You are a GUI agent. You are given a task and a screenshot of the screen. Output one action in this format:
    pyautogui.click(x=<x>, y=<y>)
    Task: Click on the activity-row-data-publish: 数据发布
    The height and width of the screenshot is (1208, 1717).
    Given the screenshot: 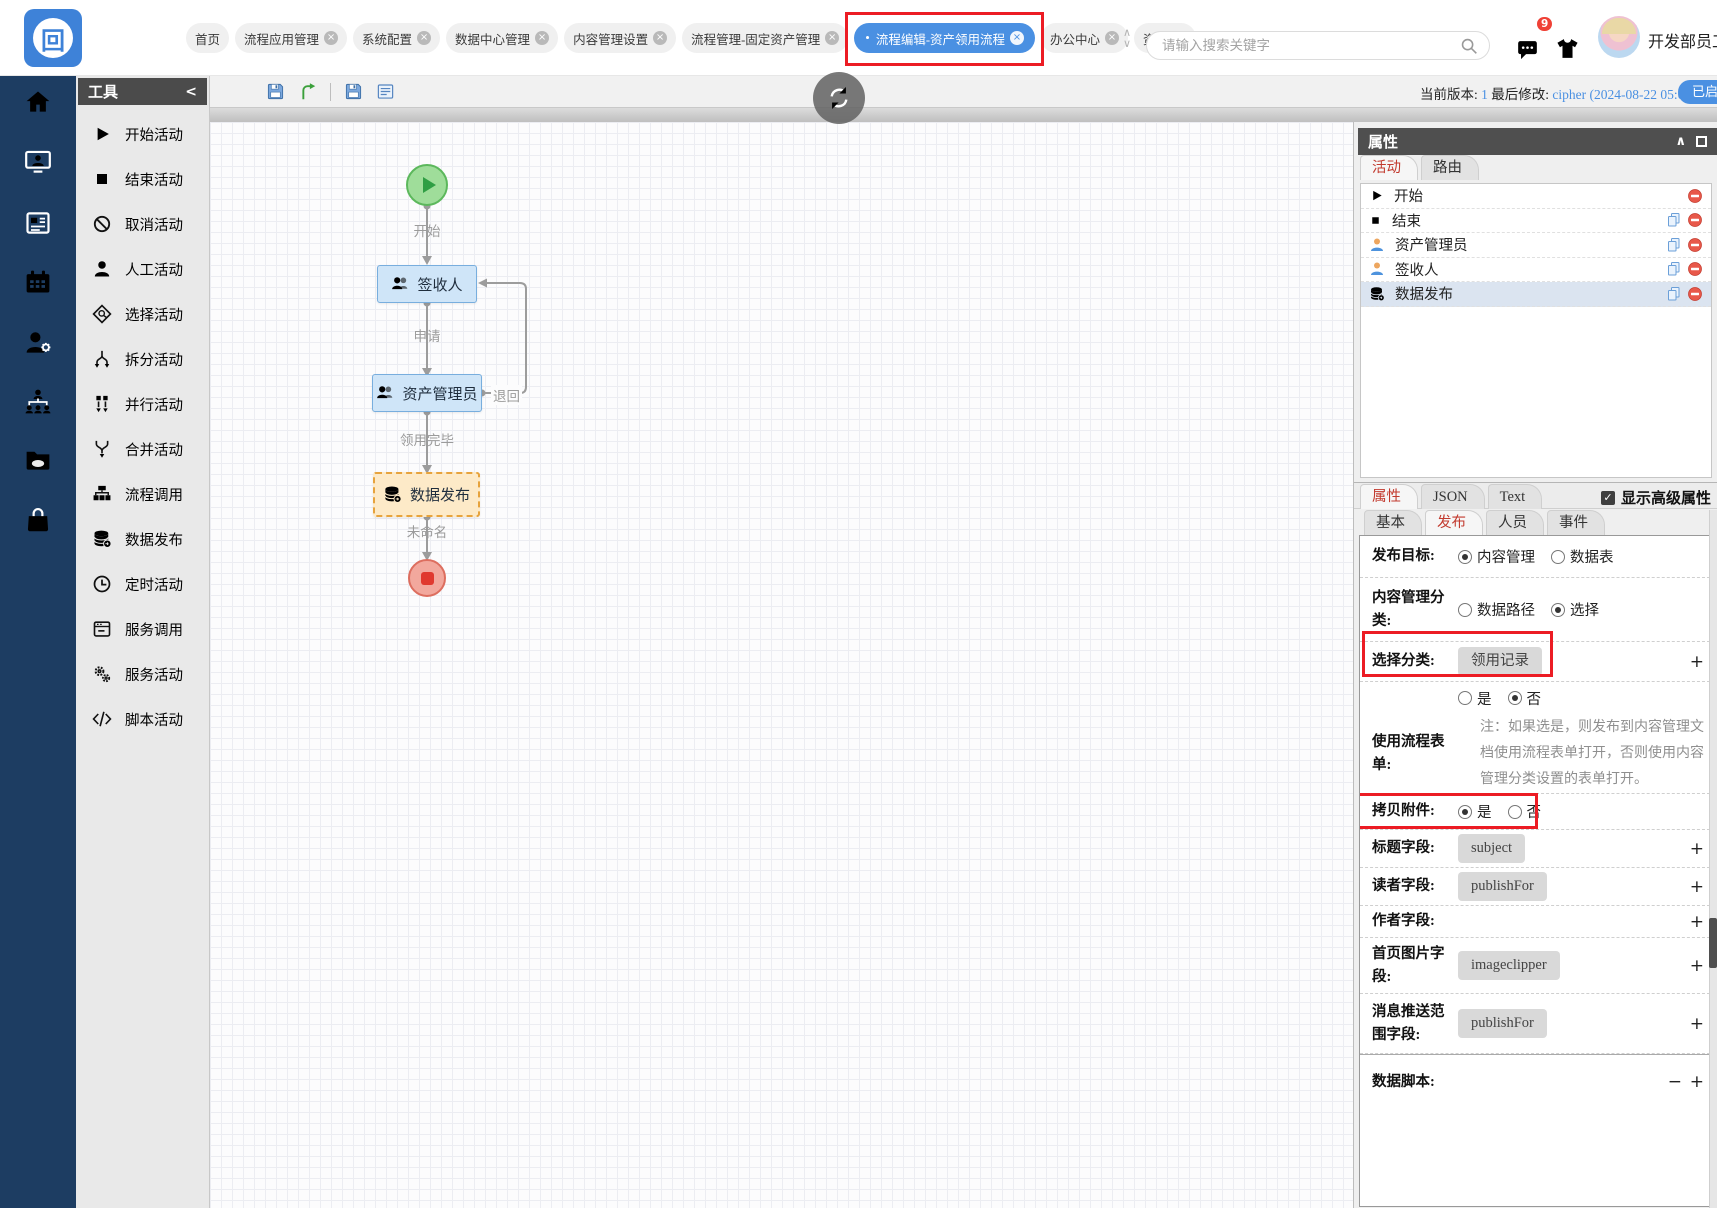 What is the action you would take?
    pyautogui.click(x=1536, y=294)
    